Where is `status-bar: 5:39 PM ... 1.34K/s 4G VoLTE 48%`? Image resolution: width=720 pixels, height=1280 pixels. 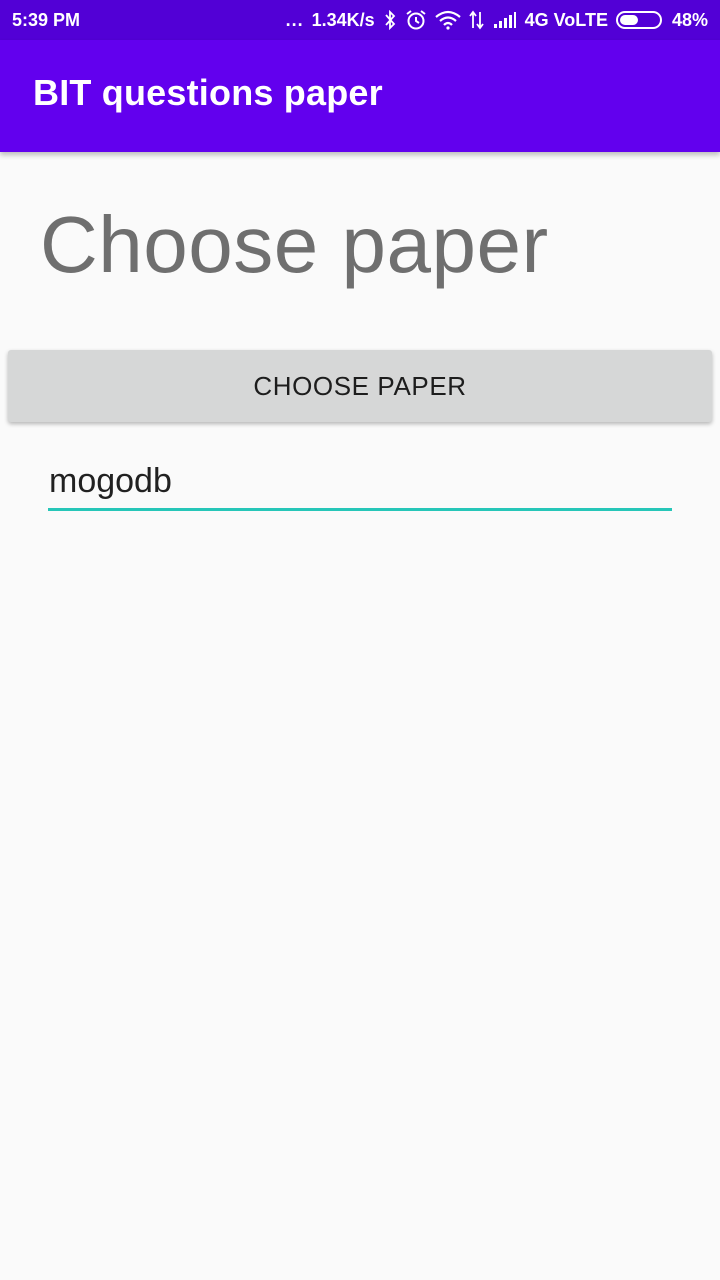 status-bar: 5:39 PM ... 1.34K/s 4G VoLTE 48% is located at coordinates (360, 20).